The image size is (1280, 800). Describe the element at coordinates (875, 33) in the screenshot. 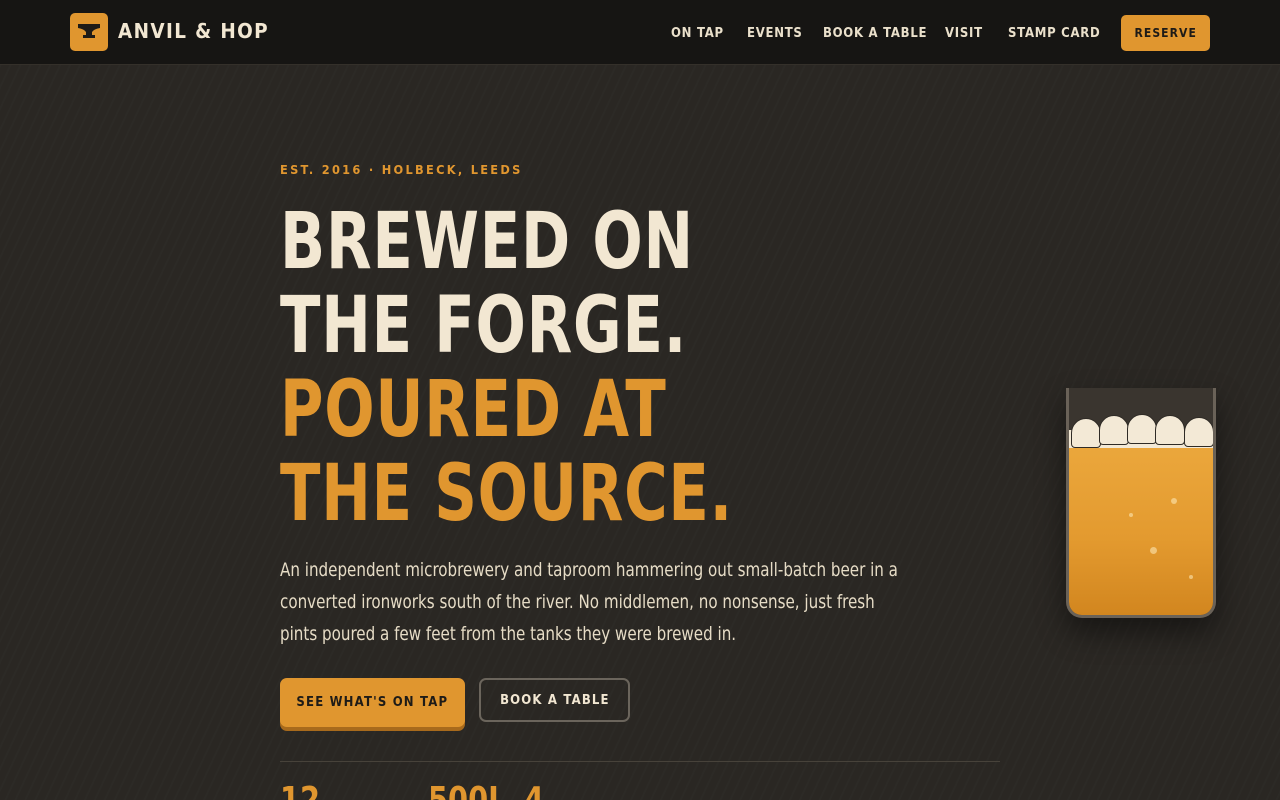

I see `nav-link-book-a-table: BOOK A TABLE` at that location.